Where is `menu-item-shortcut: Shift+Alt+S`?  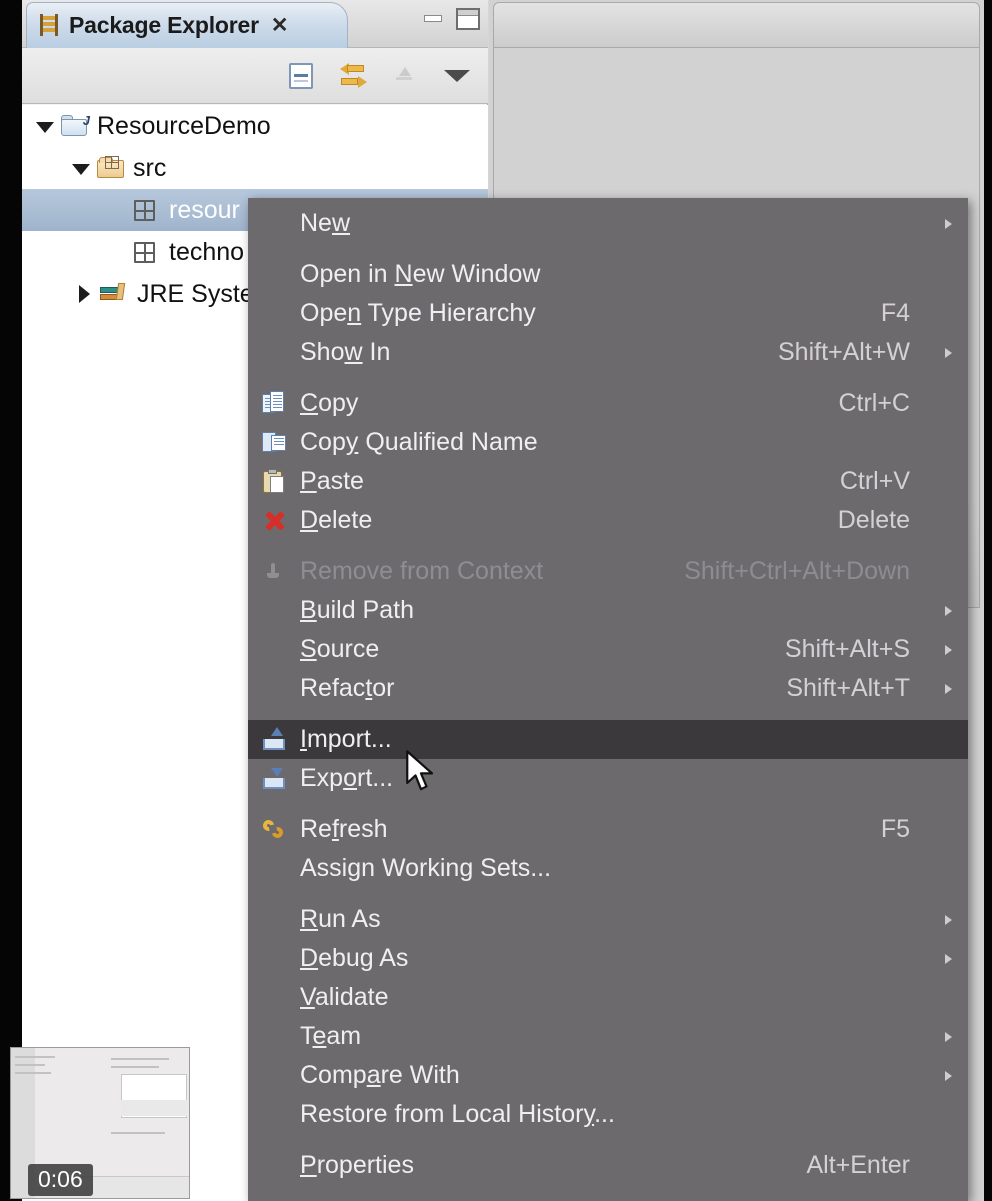
menu-item-shortcut: Shift+Alt+S is located at coordinates (847, 649).